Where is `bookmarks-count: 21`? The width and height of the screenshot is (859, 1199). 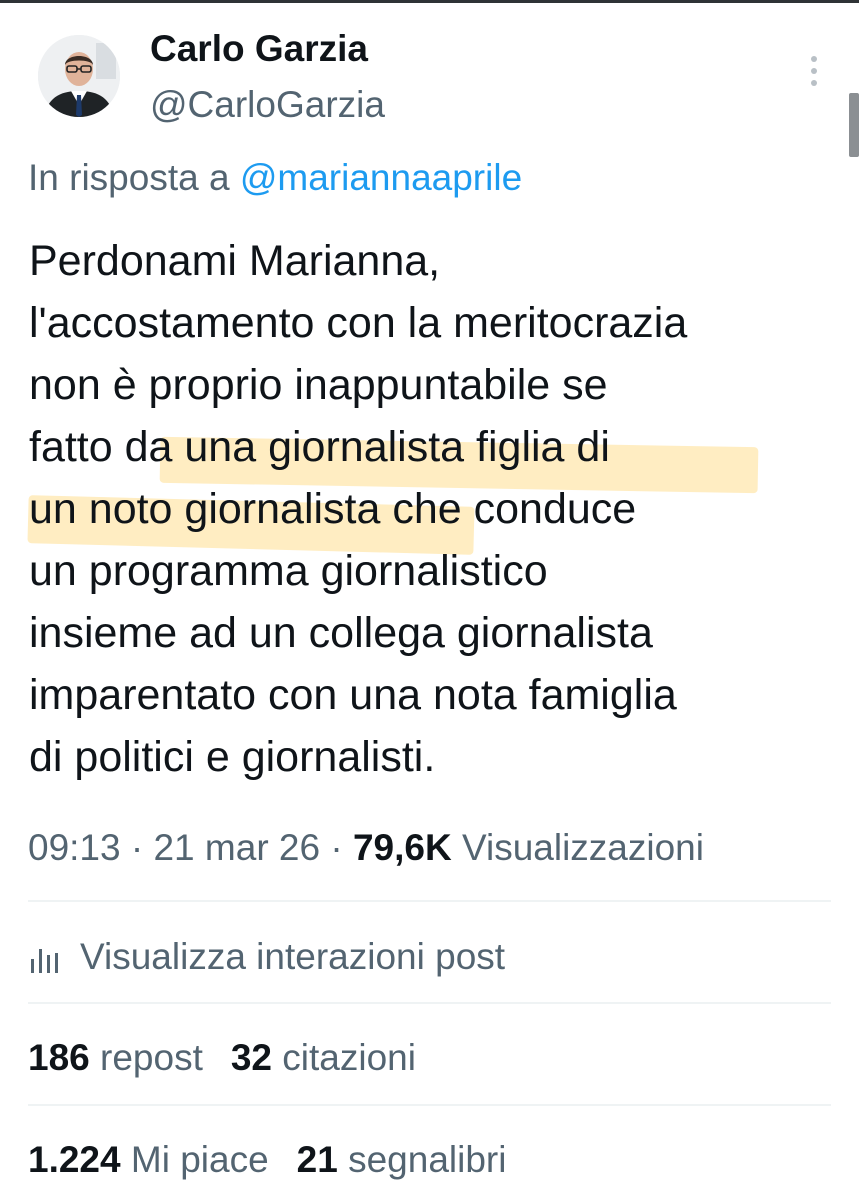
bookmarks-count: 21 is located at coordinates (317, 1159).